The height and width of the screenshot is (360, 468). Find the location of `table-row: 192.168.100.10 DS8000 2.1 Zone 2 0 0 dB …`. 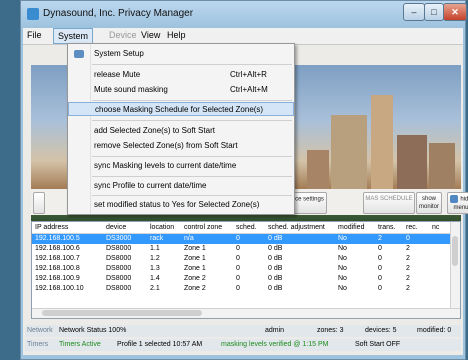

table-row: 192.168.100.10 DS8000 2.1 Zone 2 0 0 dB … is located at coordinates (242, 289).